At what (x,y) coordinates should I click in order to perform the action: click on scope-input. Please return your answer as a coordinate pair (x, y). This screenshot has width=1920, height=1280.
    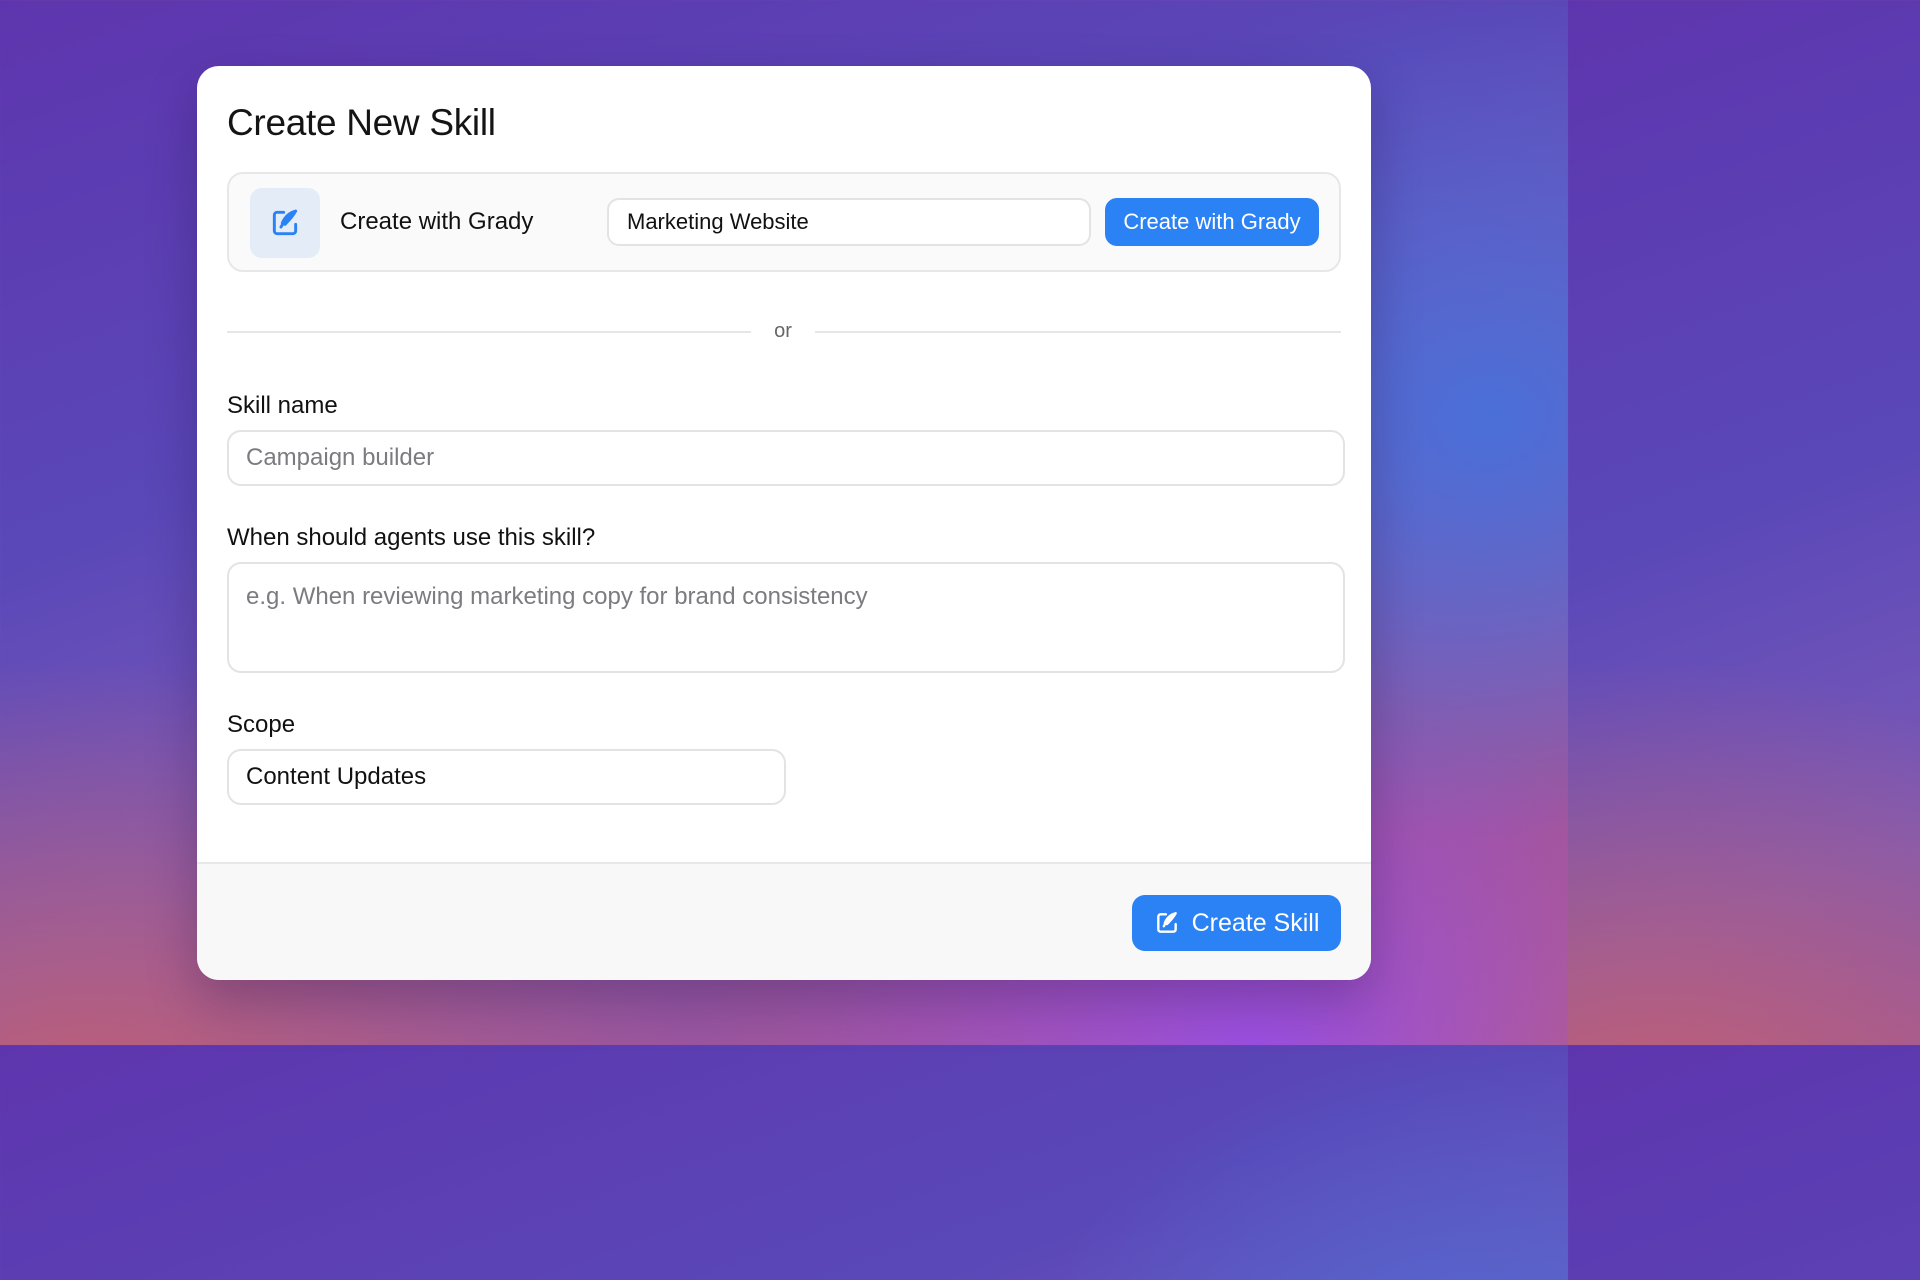
    Looking at the image, I should click on (506, 777).